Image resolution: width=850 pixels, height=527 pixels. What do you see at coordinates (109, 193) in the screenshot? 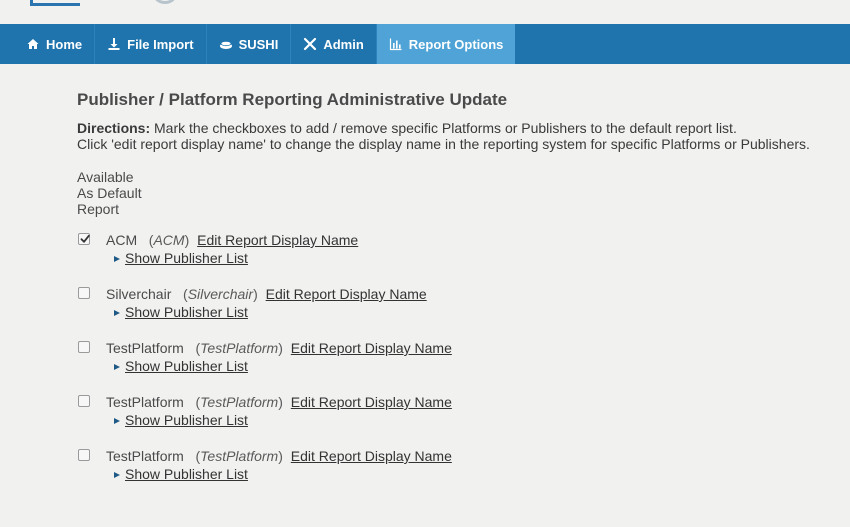
I see `column-header-line: As Default` at bounding box center [109, 193].